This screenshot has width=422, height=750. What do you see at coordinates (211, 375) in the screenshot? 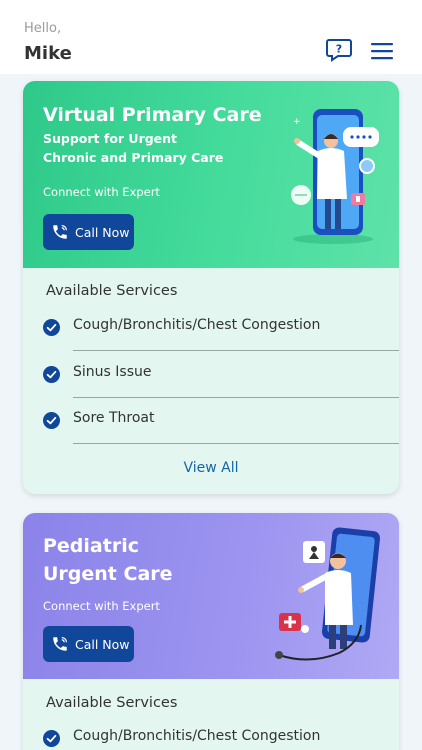
I see `service-item: Sinus Issue` at bounding box center [211, 375].